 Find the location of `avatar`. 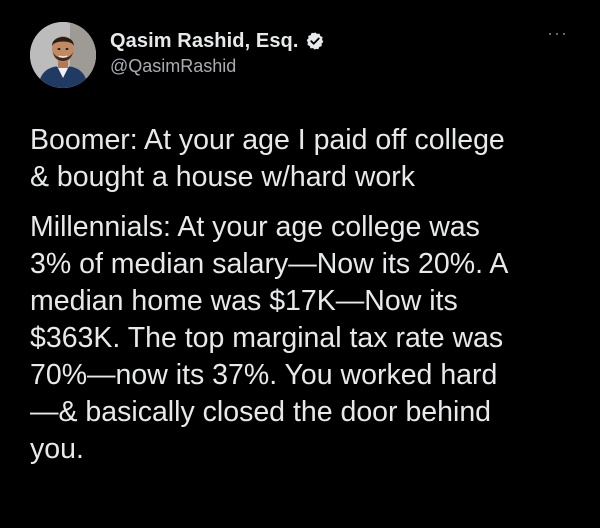

avatar is located at coordinates (63, 55).